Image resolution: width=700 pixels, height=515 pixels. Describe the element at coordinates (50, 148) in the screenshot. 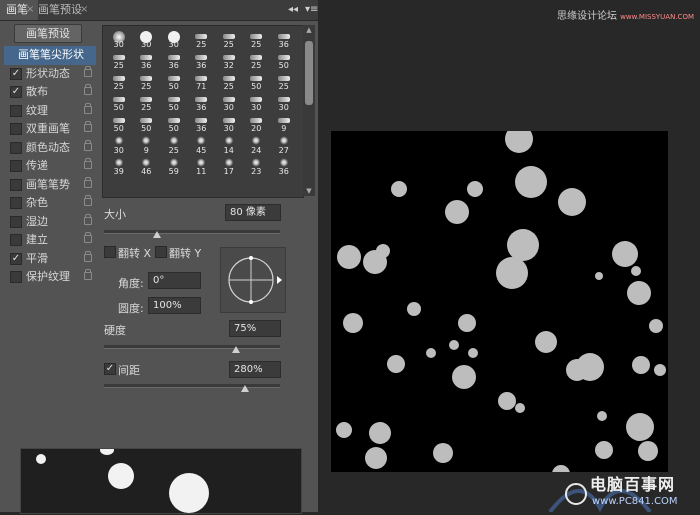

I see `list-item-option: 颜色动态` at that location.